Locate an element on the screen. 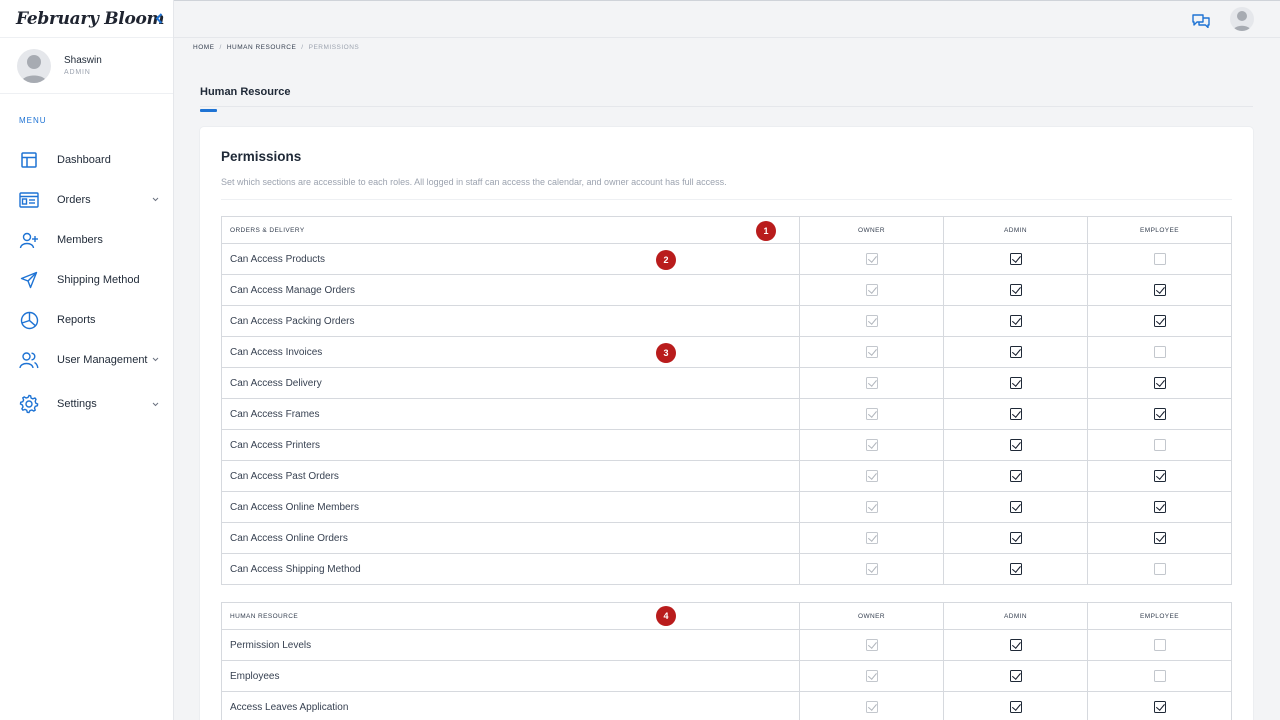 This screenshot has height=720, width=1280. avatar is located at coordinates (34, 65).